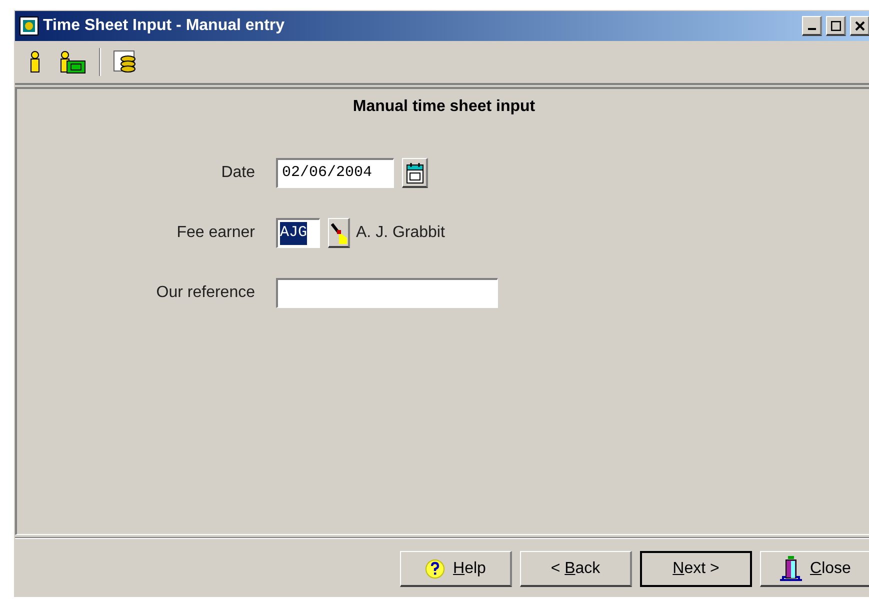 This screenshot has width=869, height=599. I want to click on flashlight-icon, so click(338, 233).